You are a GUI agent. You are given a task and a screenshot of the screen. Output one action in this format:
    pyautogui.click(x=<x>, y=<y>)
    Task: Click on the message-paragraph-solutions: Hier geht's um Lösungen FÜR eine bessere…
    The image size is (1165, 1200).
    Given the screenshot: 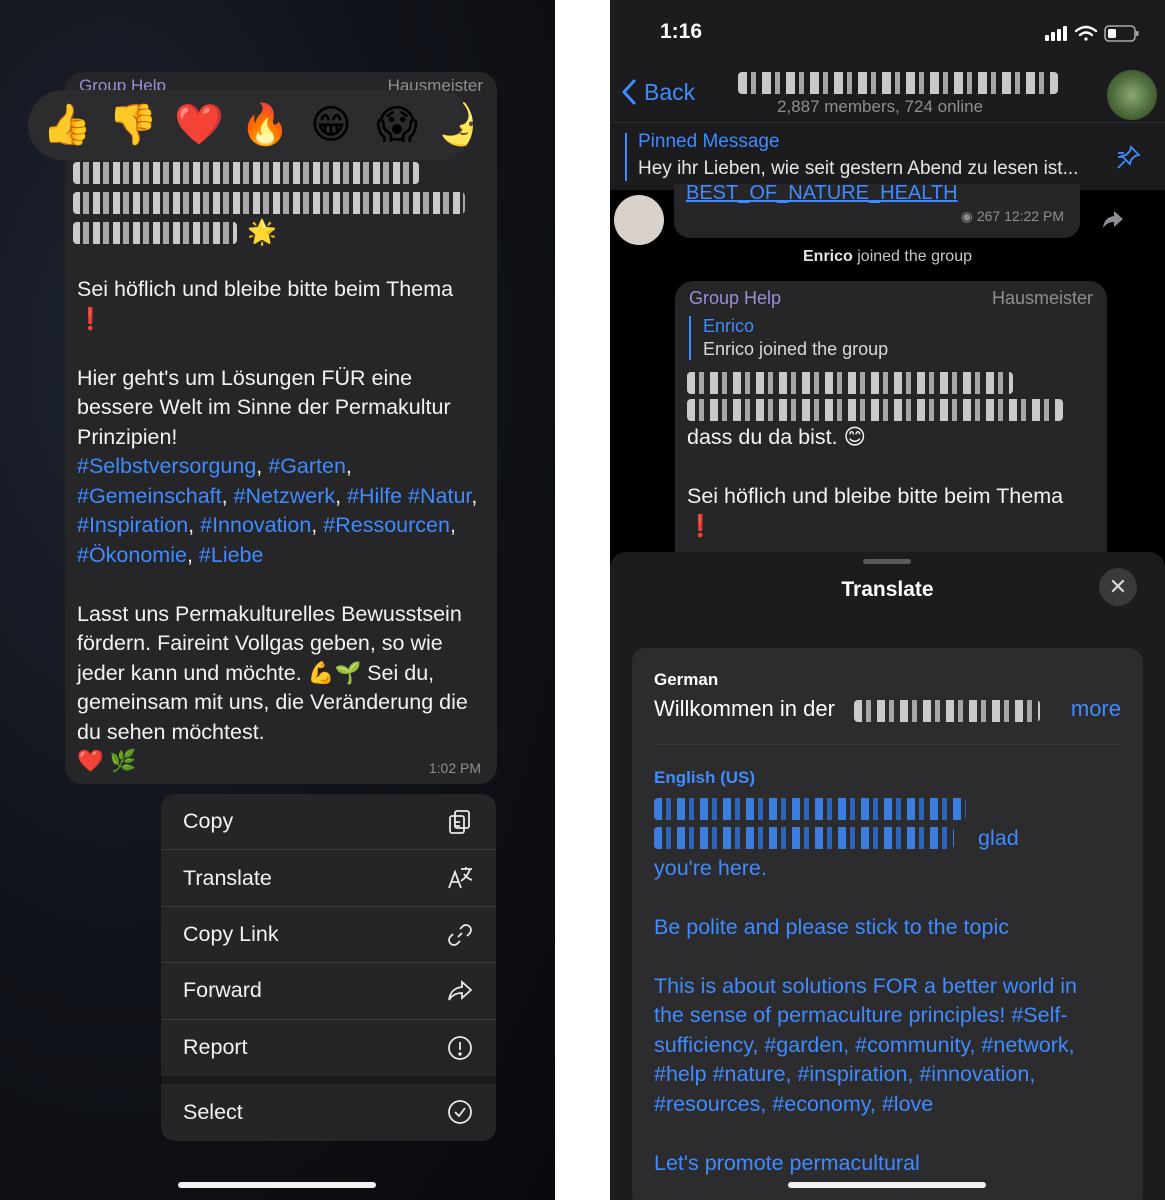 What is the action you would take?
    pyautogui.click(x=277, y=466)
    